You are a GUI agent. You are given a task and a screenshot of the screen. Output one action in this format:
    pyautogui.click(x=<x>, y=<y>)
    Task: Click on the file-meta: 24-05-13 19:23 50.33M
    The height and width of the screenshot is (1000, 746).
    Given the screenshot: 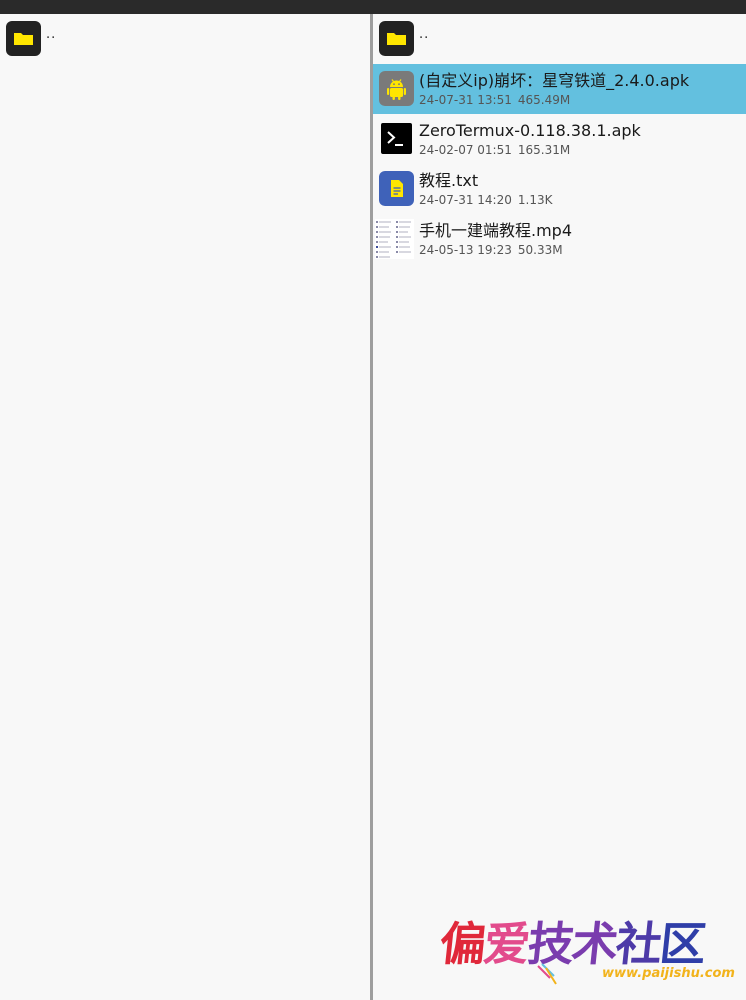 What is the action you would take?
    pyautogui.click(x=491, y=250)
    